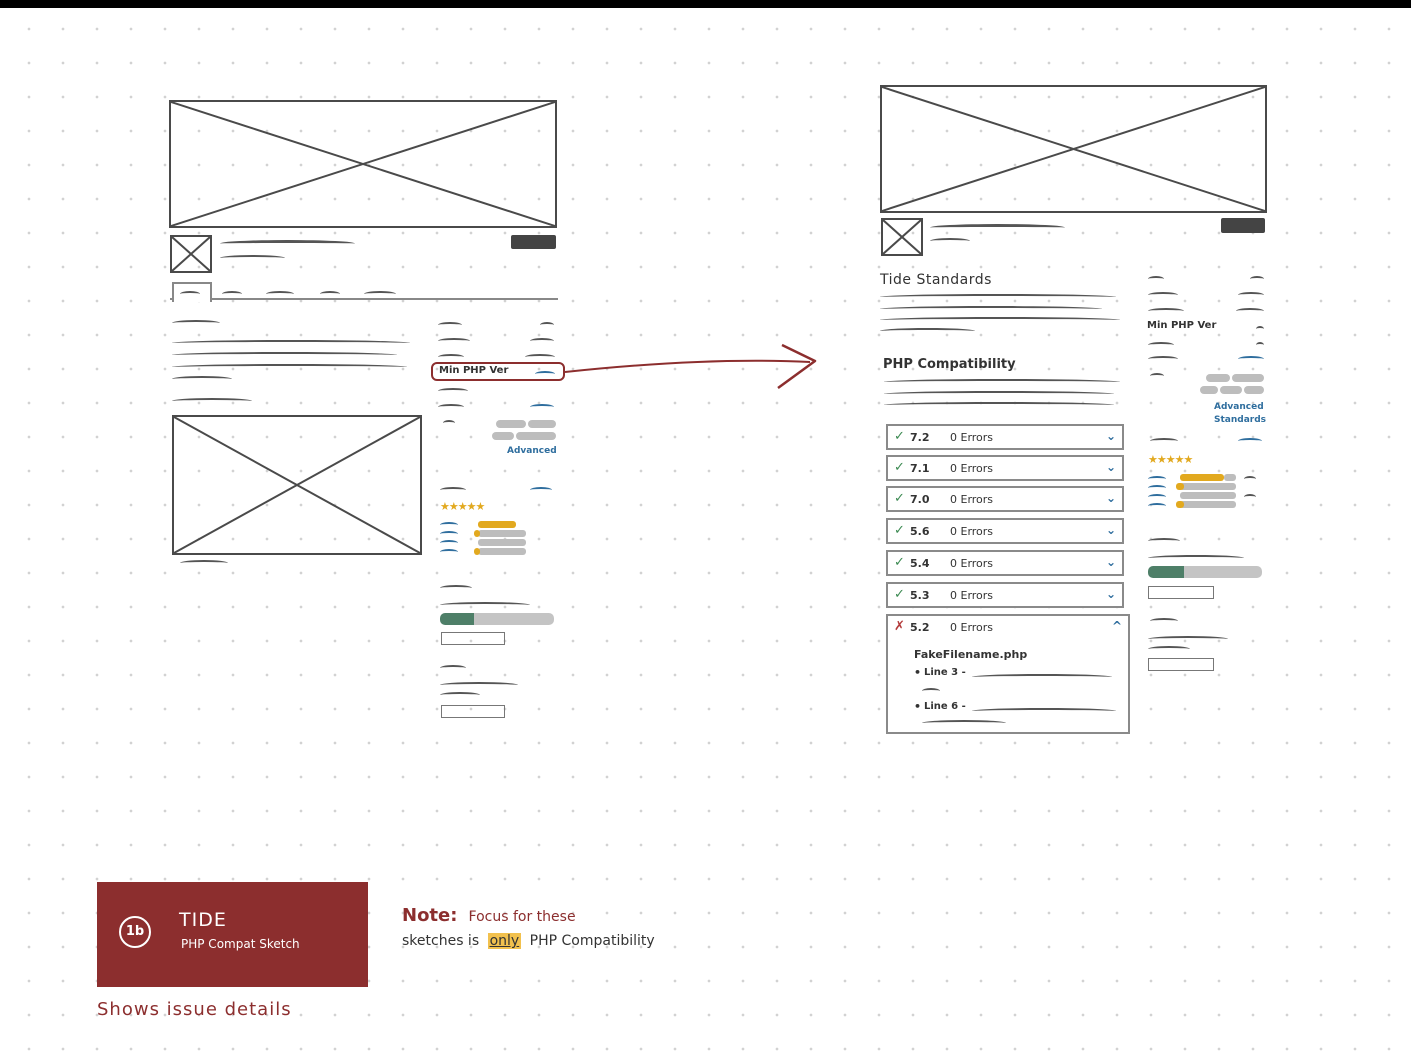 The height and width of the screenshot is (1064, 1411). What do you see at coordinates (1250, 497) in the screenshot?
I see `right-rating-count-scribble` at bounding box center [1250, 497].